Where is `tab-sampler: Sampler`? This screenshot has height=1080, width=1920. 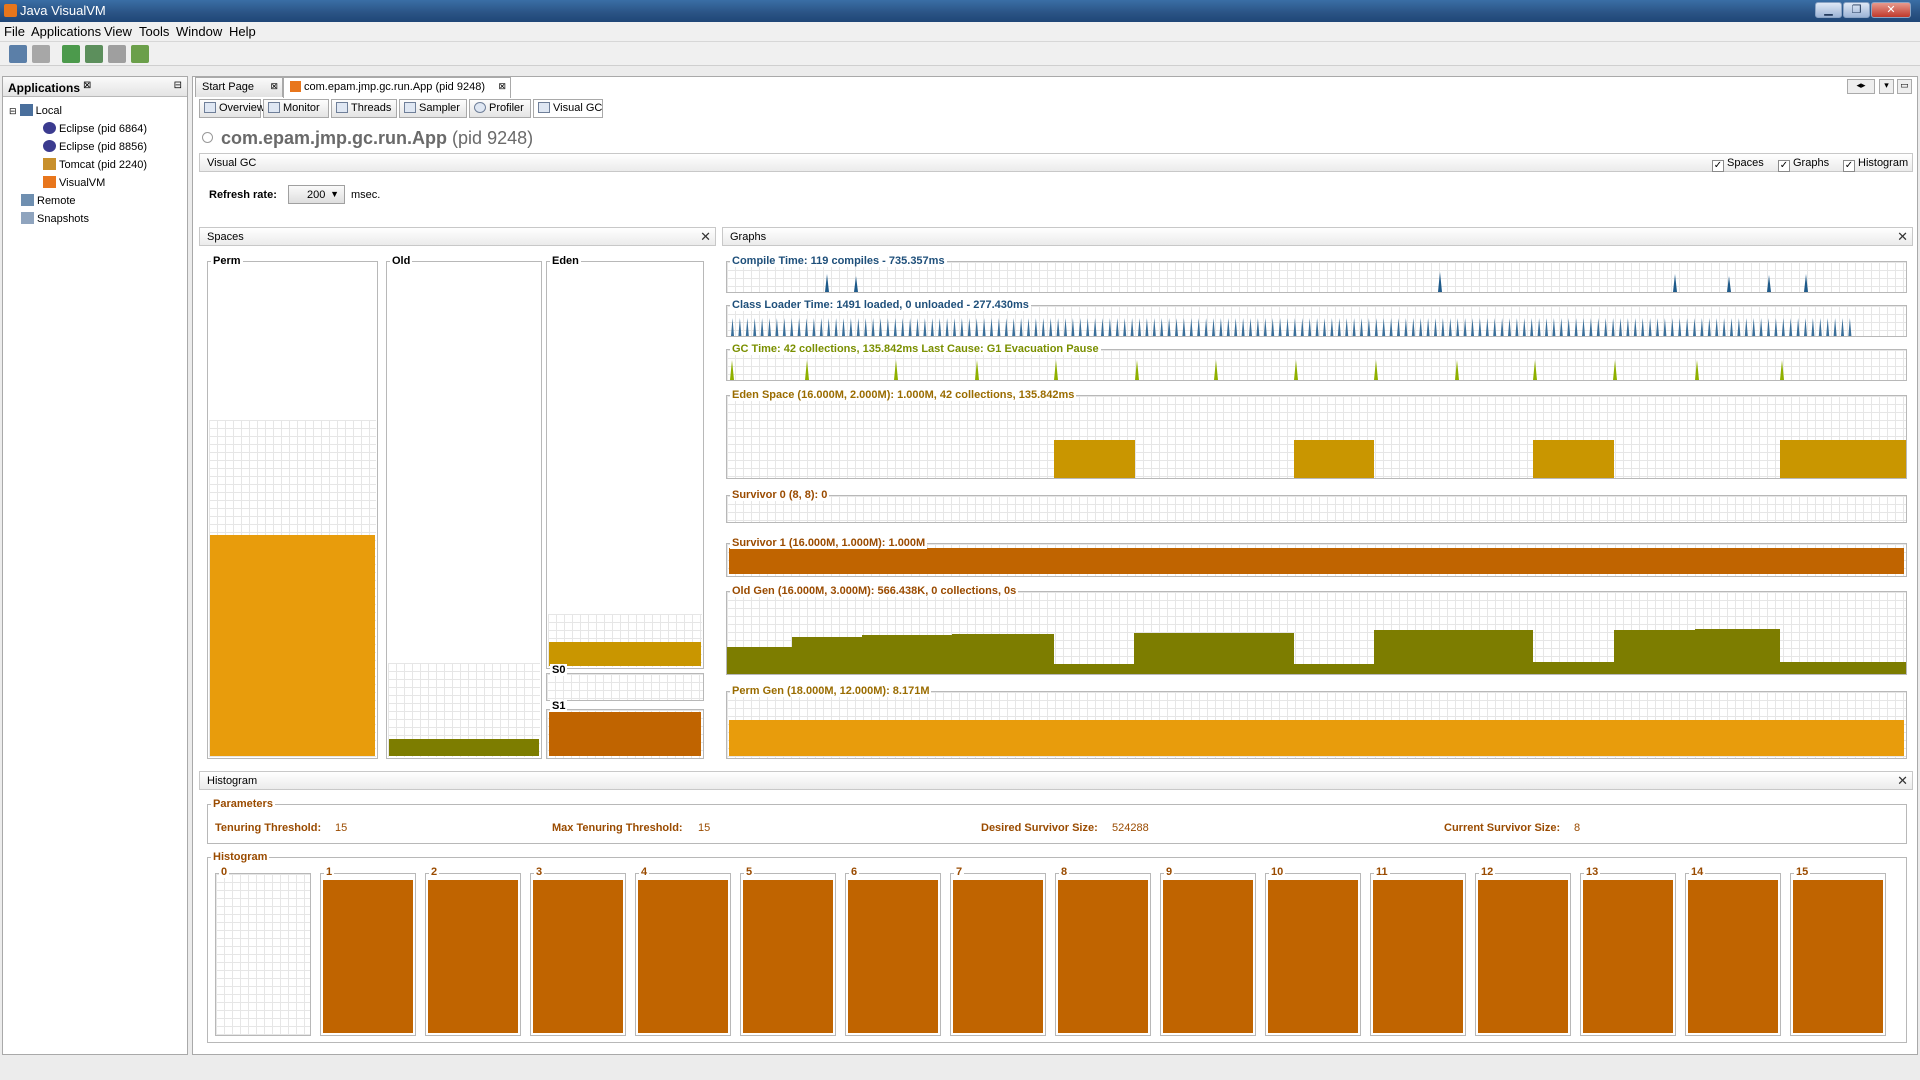 tab-sampler: Sampler is located at coordinates (433, 108).